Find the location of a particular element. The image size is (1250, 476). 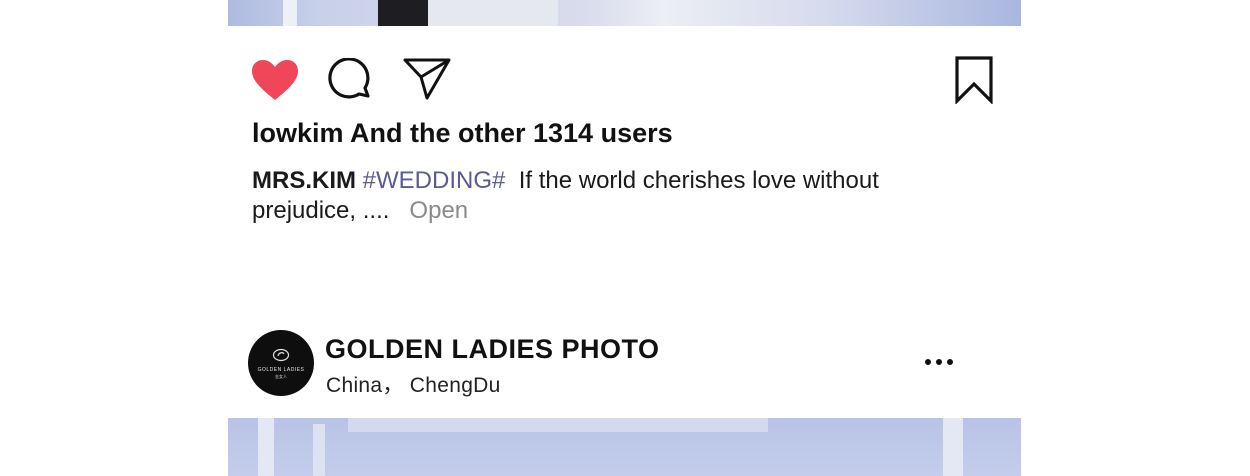

avatar-logo-text: GOLDEN LADIES is located at coordinates (281, 370).